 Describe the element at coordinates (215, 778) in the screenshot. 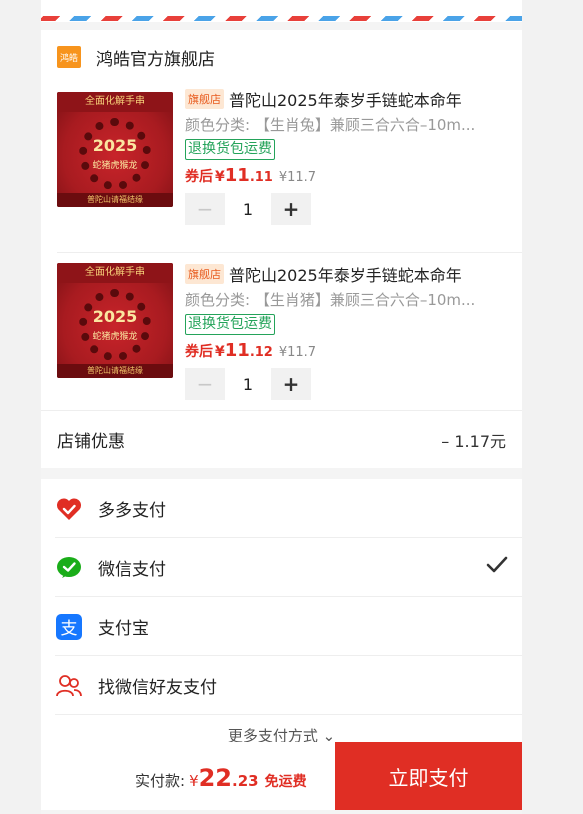

I see `total-integer: 22` at that location.